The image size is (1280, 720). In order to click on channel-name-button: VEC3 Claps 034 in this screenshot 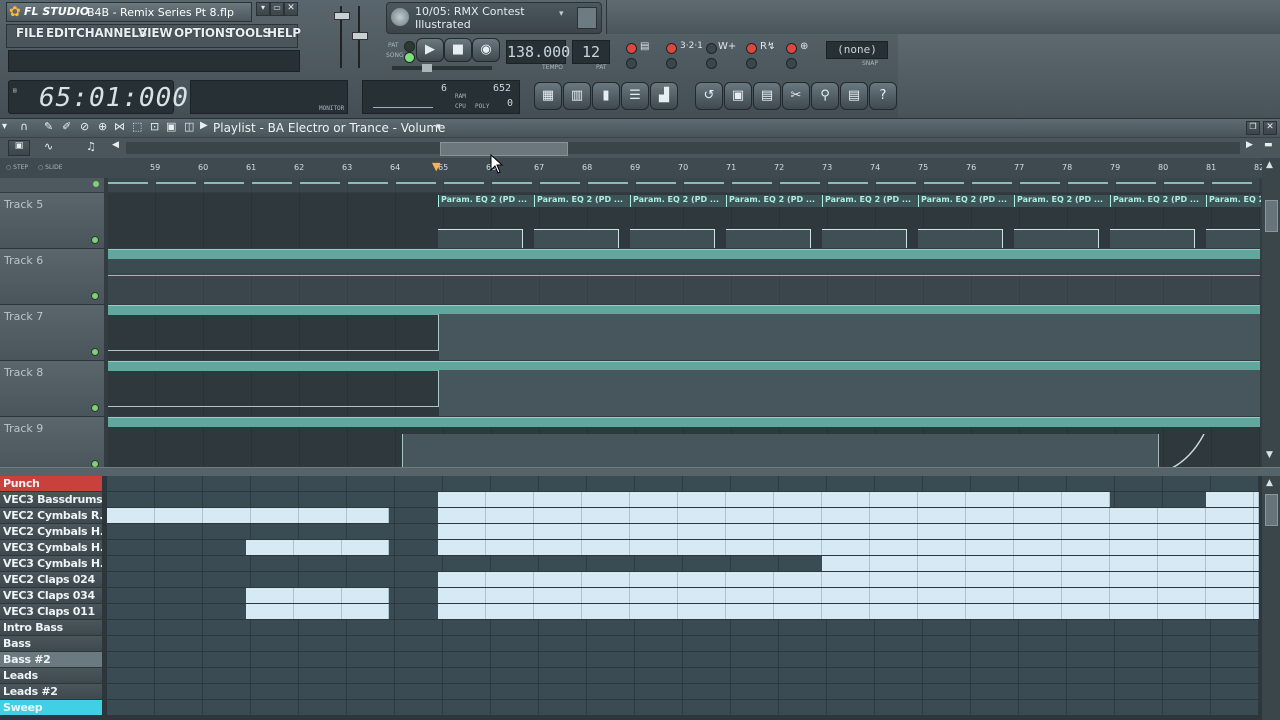, I will do `click(51, 595)`.